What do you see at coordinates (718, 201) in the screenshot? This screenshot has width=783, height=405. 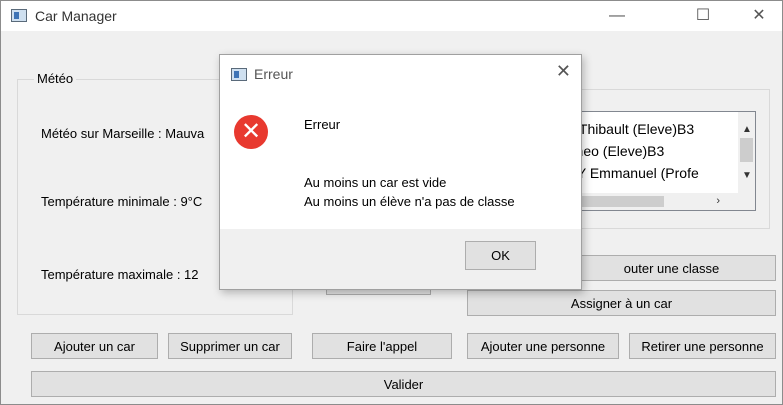 I see `scroll-right-icon: ›` at bounding box center [718, 201].